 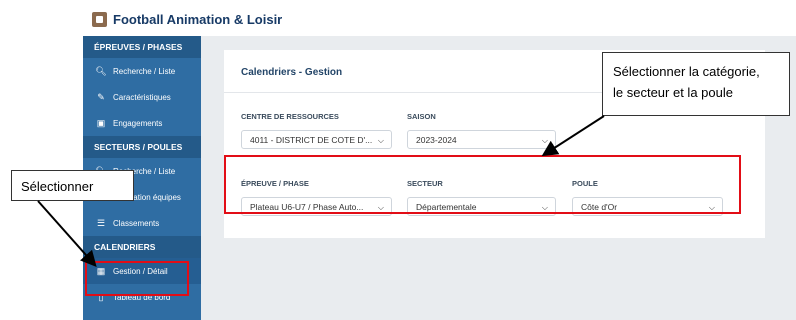 I want to click on saison-label: SAISON, so click(x=421, y=116).